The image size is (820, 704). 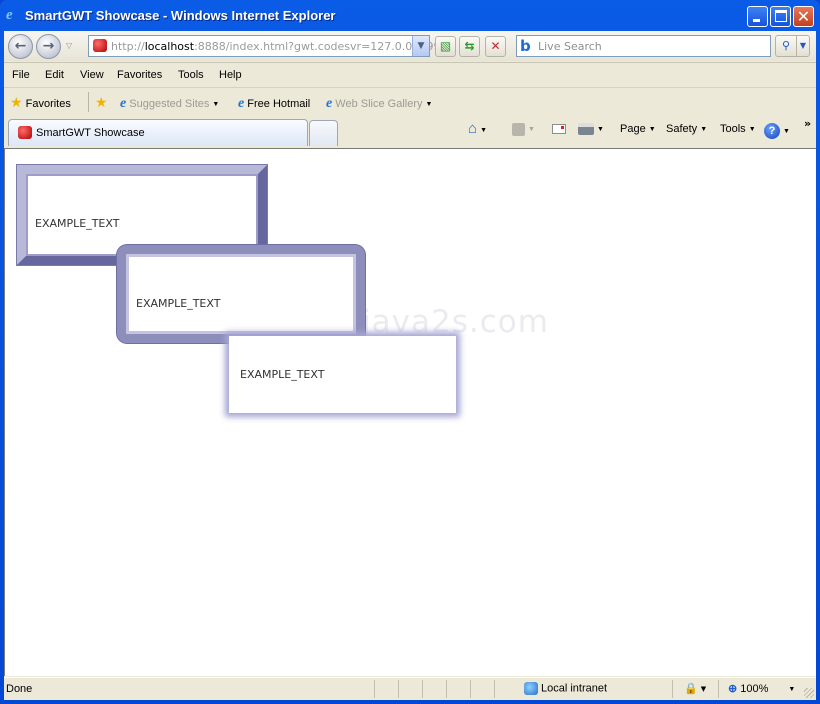 I want to click on example-box-shadow: EXAMPLE_TEXT, so click(x=342, y=374).